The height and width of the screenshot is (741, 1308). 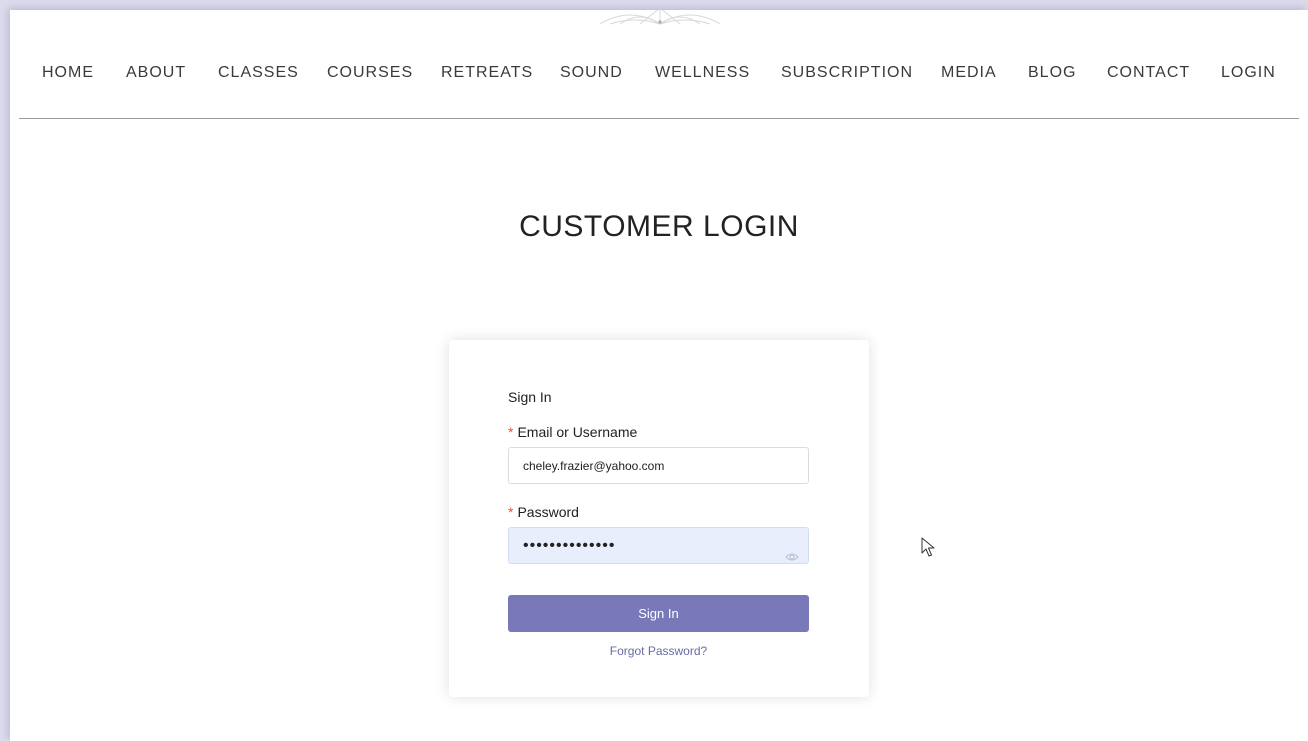 I want to click on email-label-text: Email or Username, so click(x=577, y=432).